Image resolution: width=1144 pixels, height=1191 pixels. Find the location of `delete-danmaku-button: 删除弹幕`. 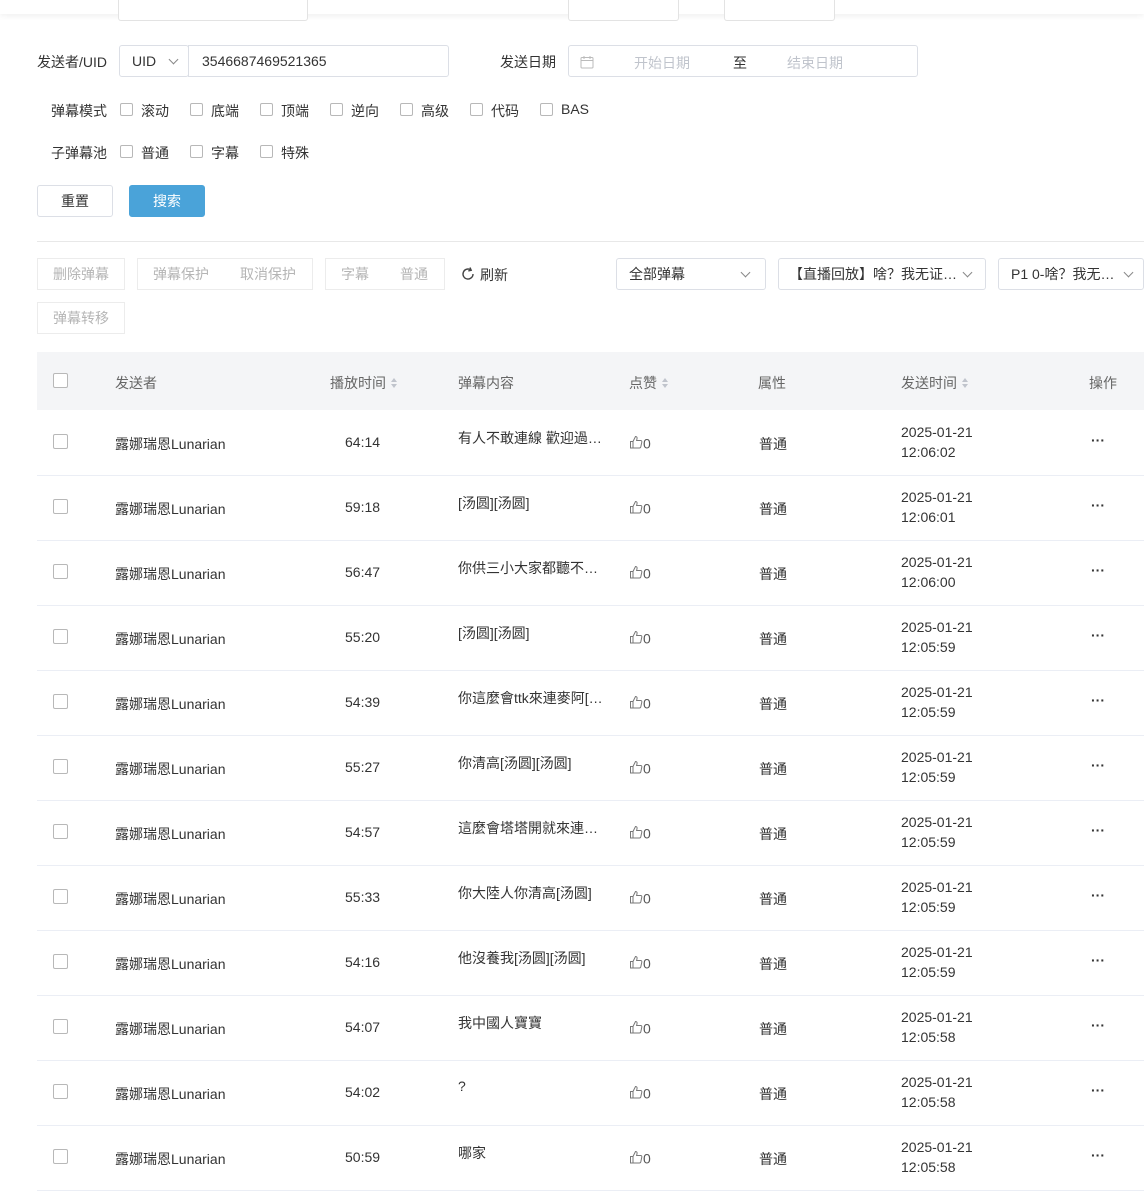

delete-danmaku-button: 删除弹幕 is located at coordinates (81, 274).